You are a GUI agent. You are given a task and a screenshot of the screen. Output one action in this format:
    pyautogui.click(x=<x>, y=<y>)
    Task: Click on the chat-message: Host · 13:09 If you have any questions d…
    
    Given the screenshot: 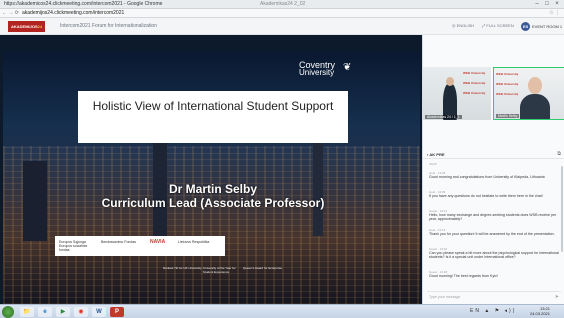 What is the action you would take?
    pyautogui.click(x=494, y=194)
    